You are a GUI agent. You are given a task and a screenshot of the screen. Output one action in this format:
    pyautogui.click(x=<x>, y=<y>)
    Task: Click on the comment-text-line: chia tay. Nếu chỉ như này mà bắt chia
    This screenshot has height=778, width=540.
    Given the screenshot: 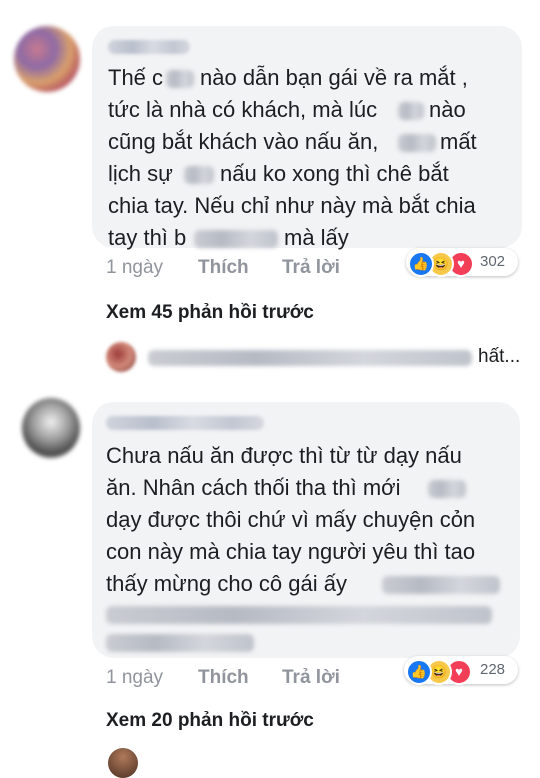 What is the action you would take?
    pyautogui.click(x=292, y=205)
    